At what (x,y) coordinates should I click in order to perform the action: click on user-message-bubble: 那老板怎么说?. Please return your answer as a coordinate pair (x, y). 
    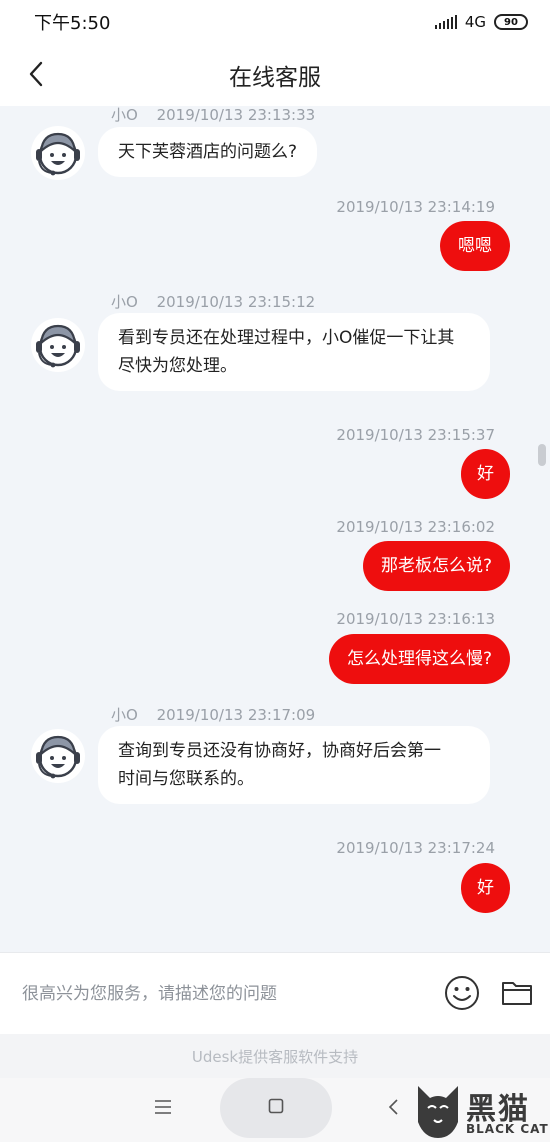
    Looking at the image, I should click on (436, 566).